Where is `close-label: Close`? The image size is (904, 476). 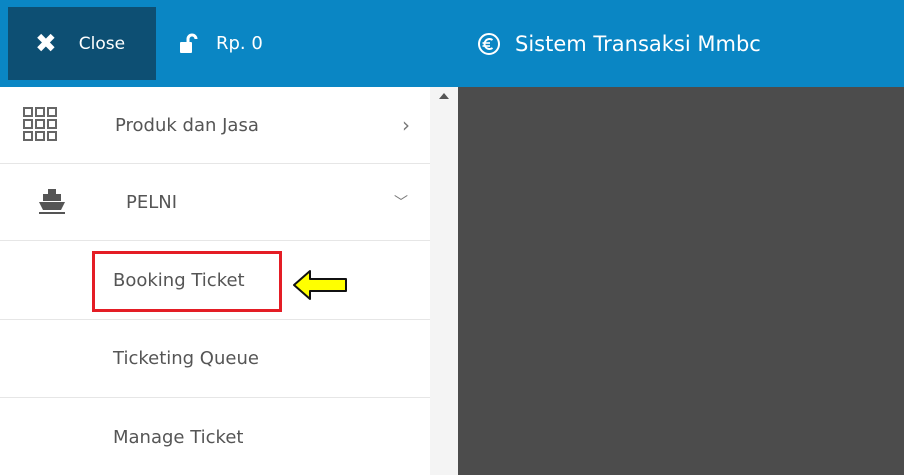 close-label: Close is located at coordinates (102, 43).